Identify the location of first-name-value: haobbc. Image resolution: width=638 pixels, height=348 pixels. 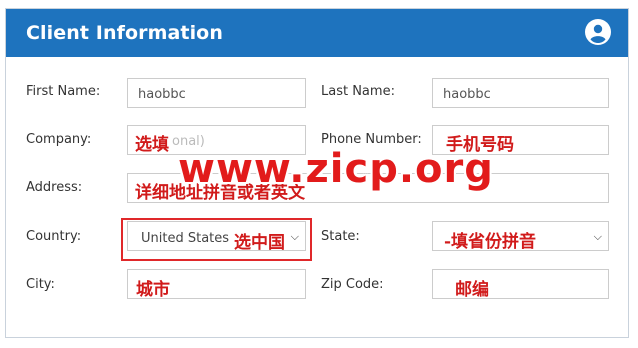
(162, 94).